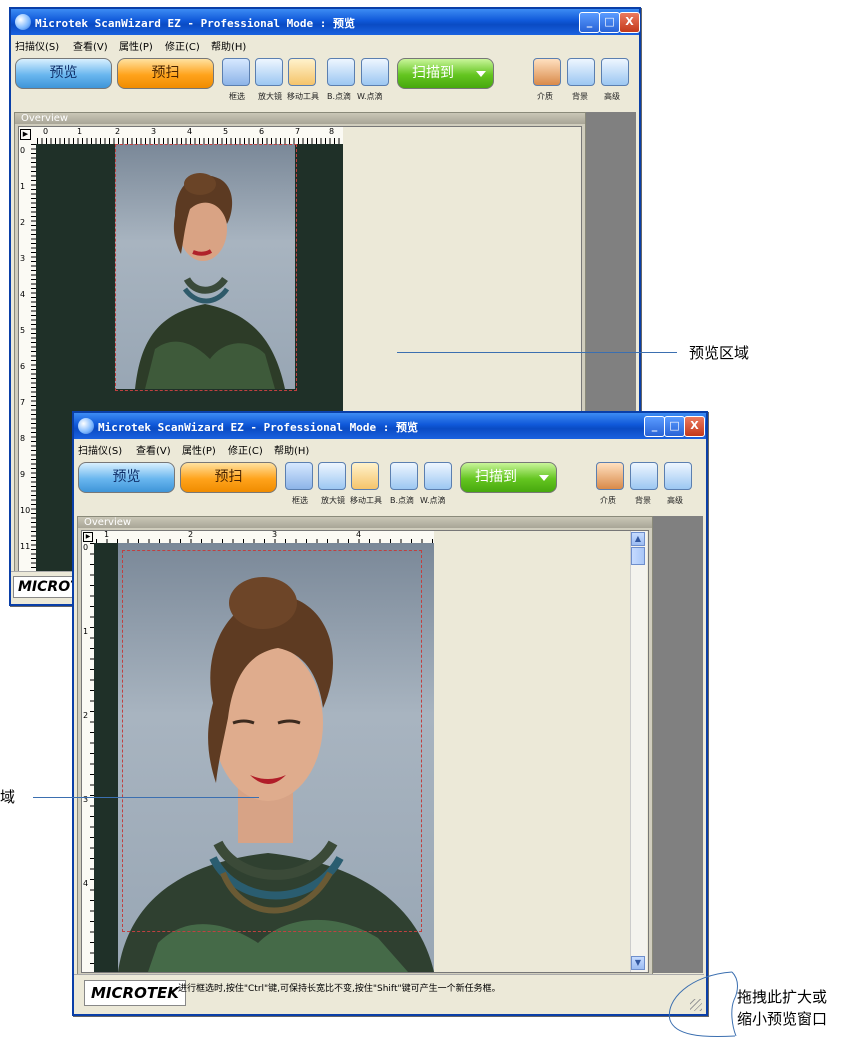  Describe the element at coordinates (638, 539) in the screenshot. I see `scroll-up-icon: ▲` at that location.